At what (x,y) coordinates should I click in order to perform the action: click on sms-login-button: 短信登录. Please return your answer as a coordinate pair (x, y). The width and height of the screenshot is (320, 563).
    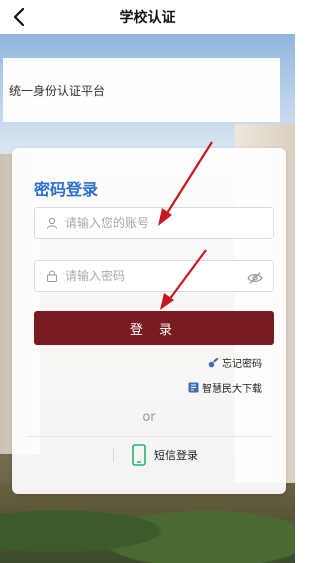
    Looking at the image, I should click on (165, 455).